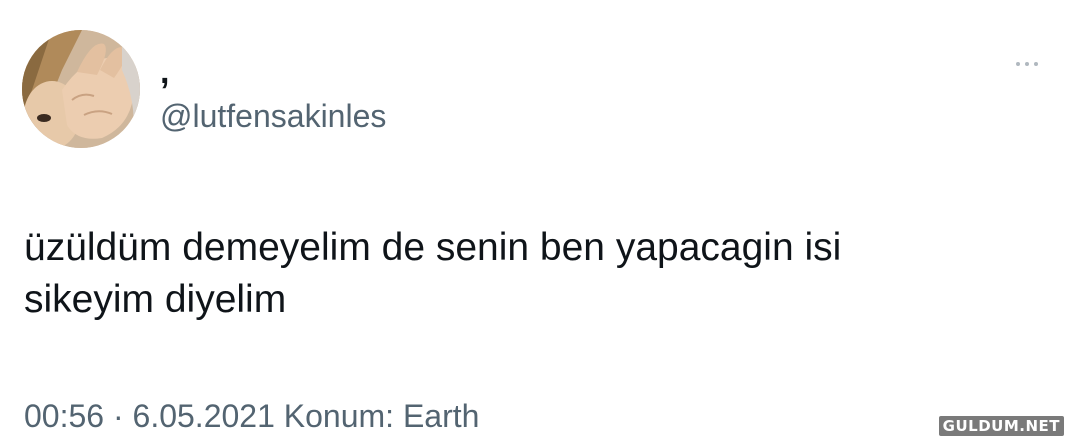  I want to click on tweet-date: 6.05.2021, so click(204, 416).